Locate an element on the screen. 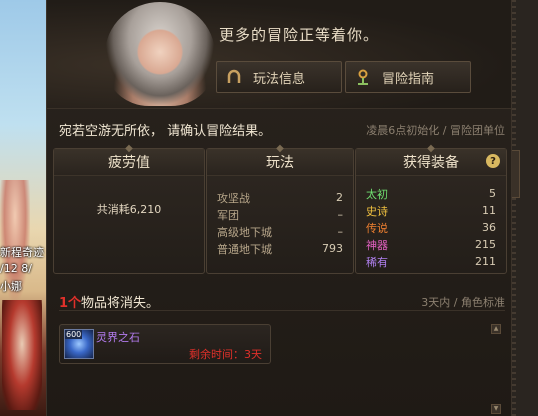 The image size is (538, 416). game-background-right is located at coordinates (524, 208).